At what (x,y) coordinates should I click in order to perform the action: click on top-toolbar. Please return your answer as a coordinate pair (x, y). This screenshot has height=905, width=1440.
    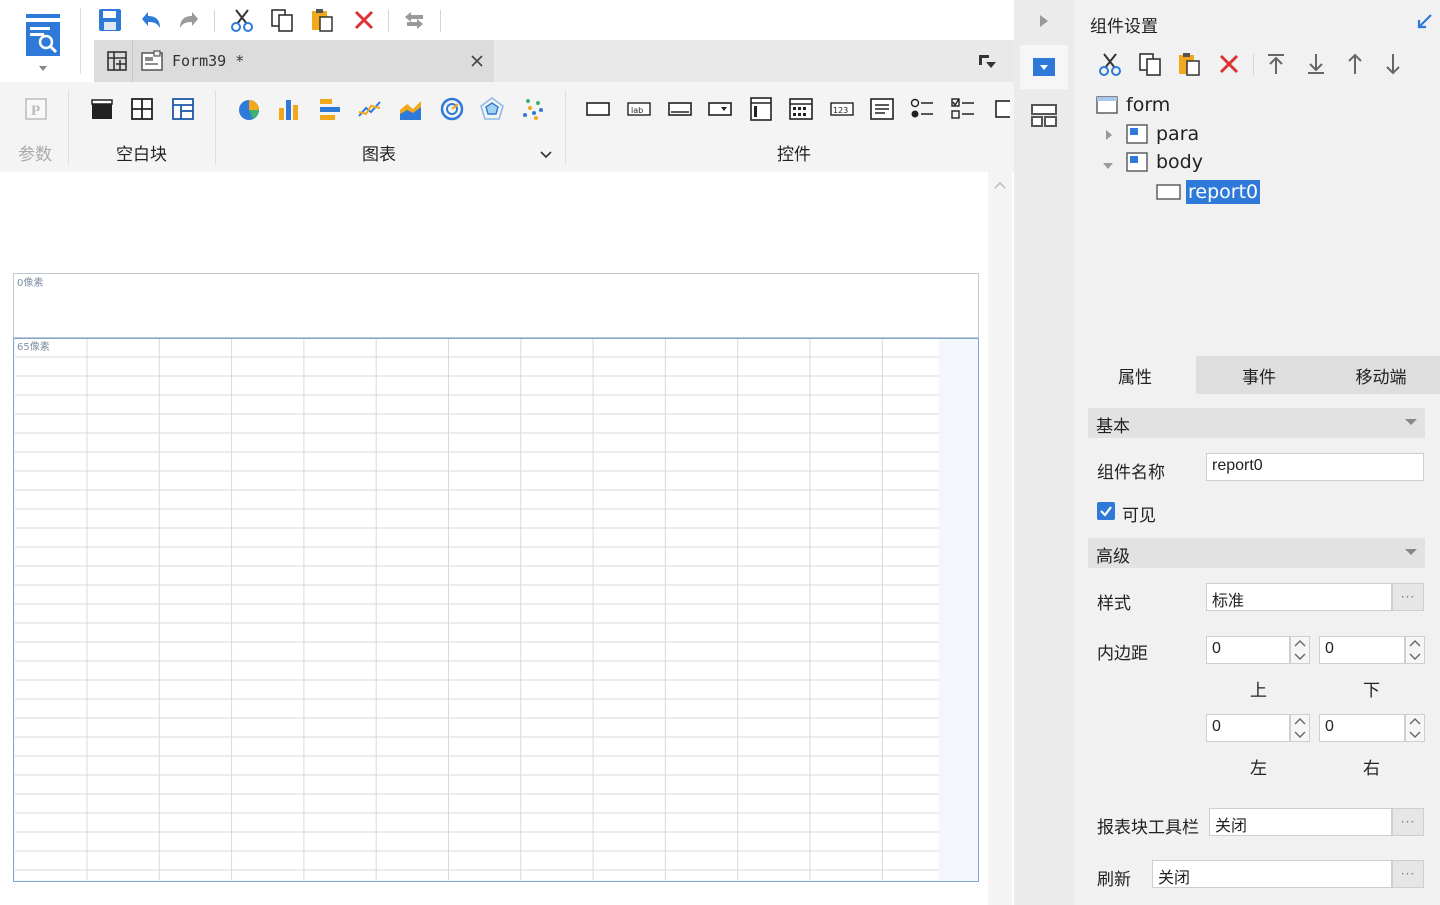
    Looking at the image, I should click on (551, 20).